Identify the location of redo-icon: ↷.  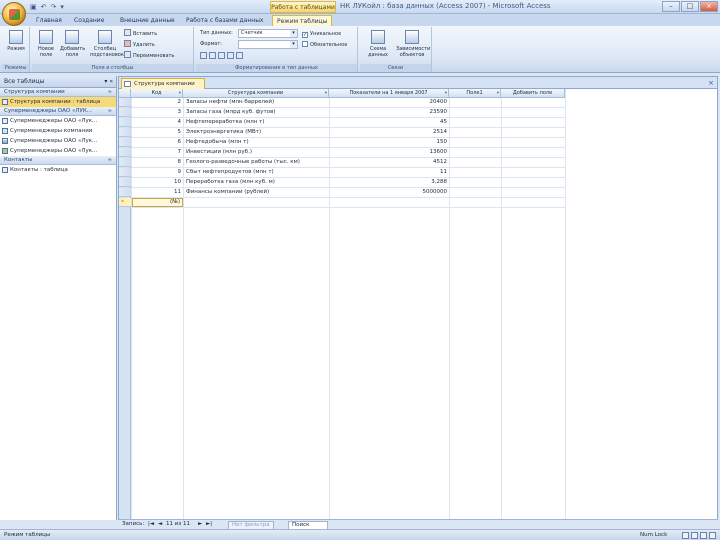
(54, 7).